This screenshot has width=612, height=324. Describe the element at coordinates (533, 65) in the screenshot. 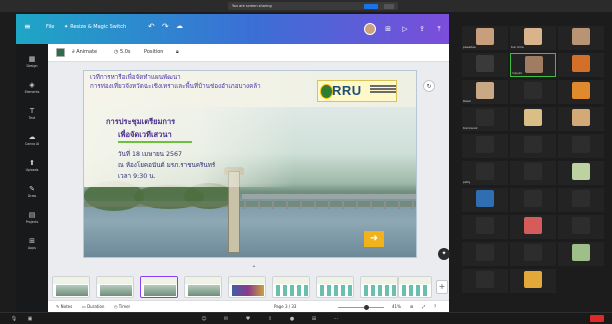

I see `participant-tile: mjoyzz` at that location.